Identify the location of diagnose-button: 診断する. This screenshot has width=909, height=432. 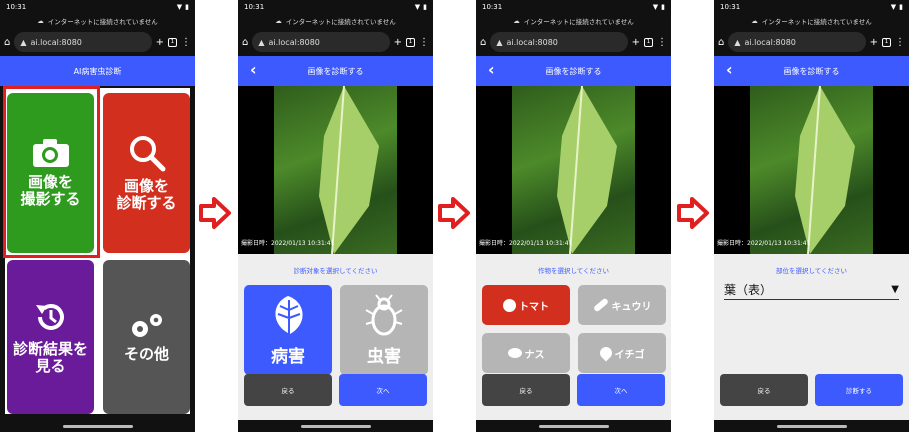
(859, 390).